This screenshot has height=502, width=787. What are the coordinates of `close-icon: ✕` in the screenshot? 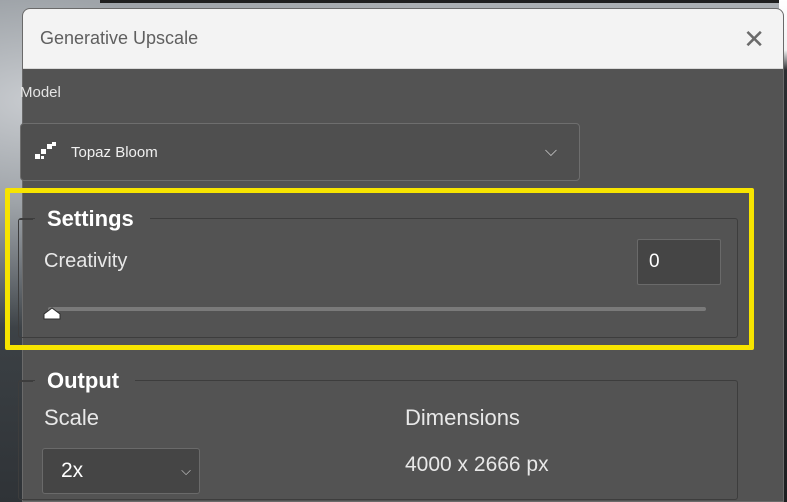 It's located at (754, 39).